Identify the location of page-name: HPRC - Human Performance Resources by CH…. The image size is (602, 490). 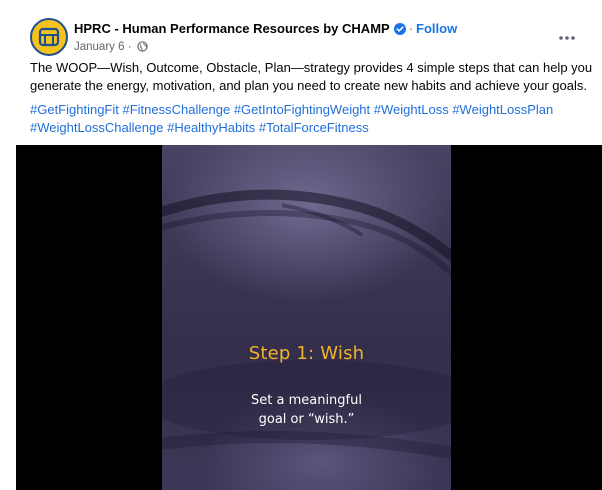
(232, 28).